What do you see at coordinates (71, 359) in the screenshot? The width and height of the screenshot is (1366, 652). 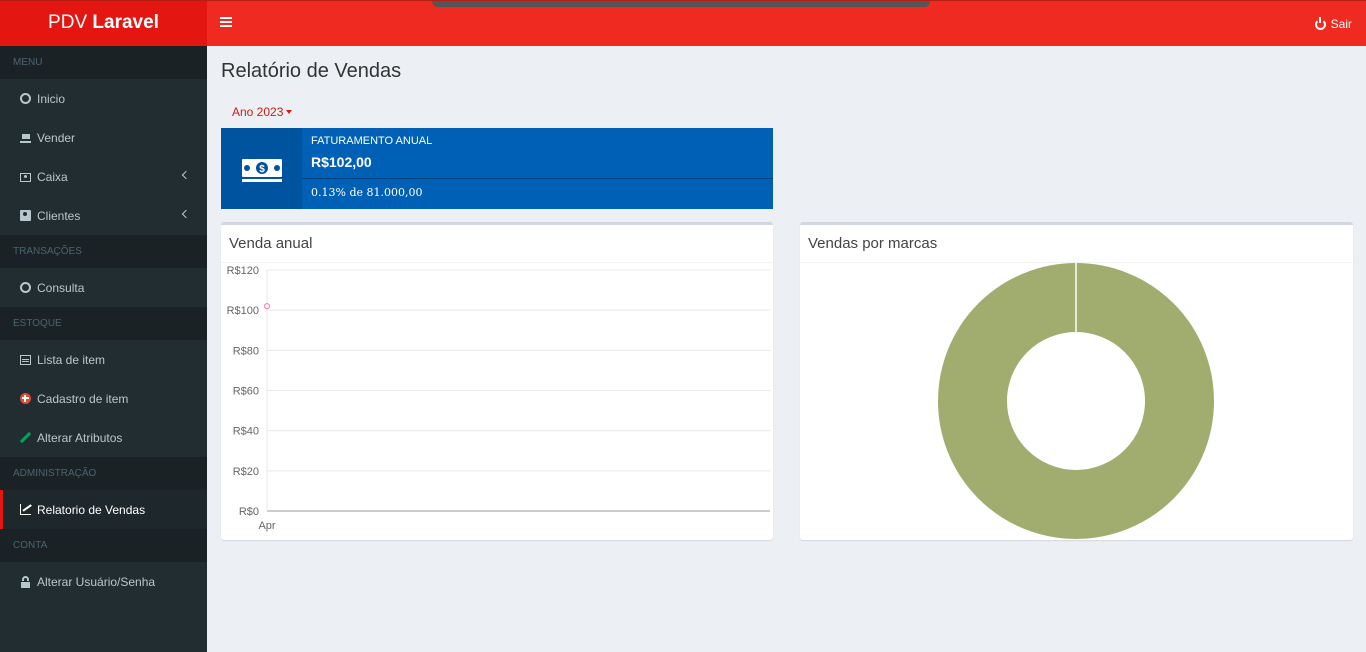 I see `sidebar-item-label: Lista de item` at bounding box center [71, 359].